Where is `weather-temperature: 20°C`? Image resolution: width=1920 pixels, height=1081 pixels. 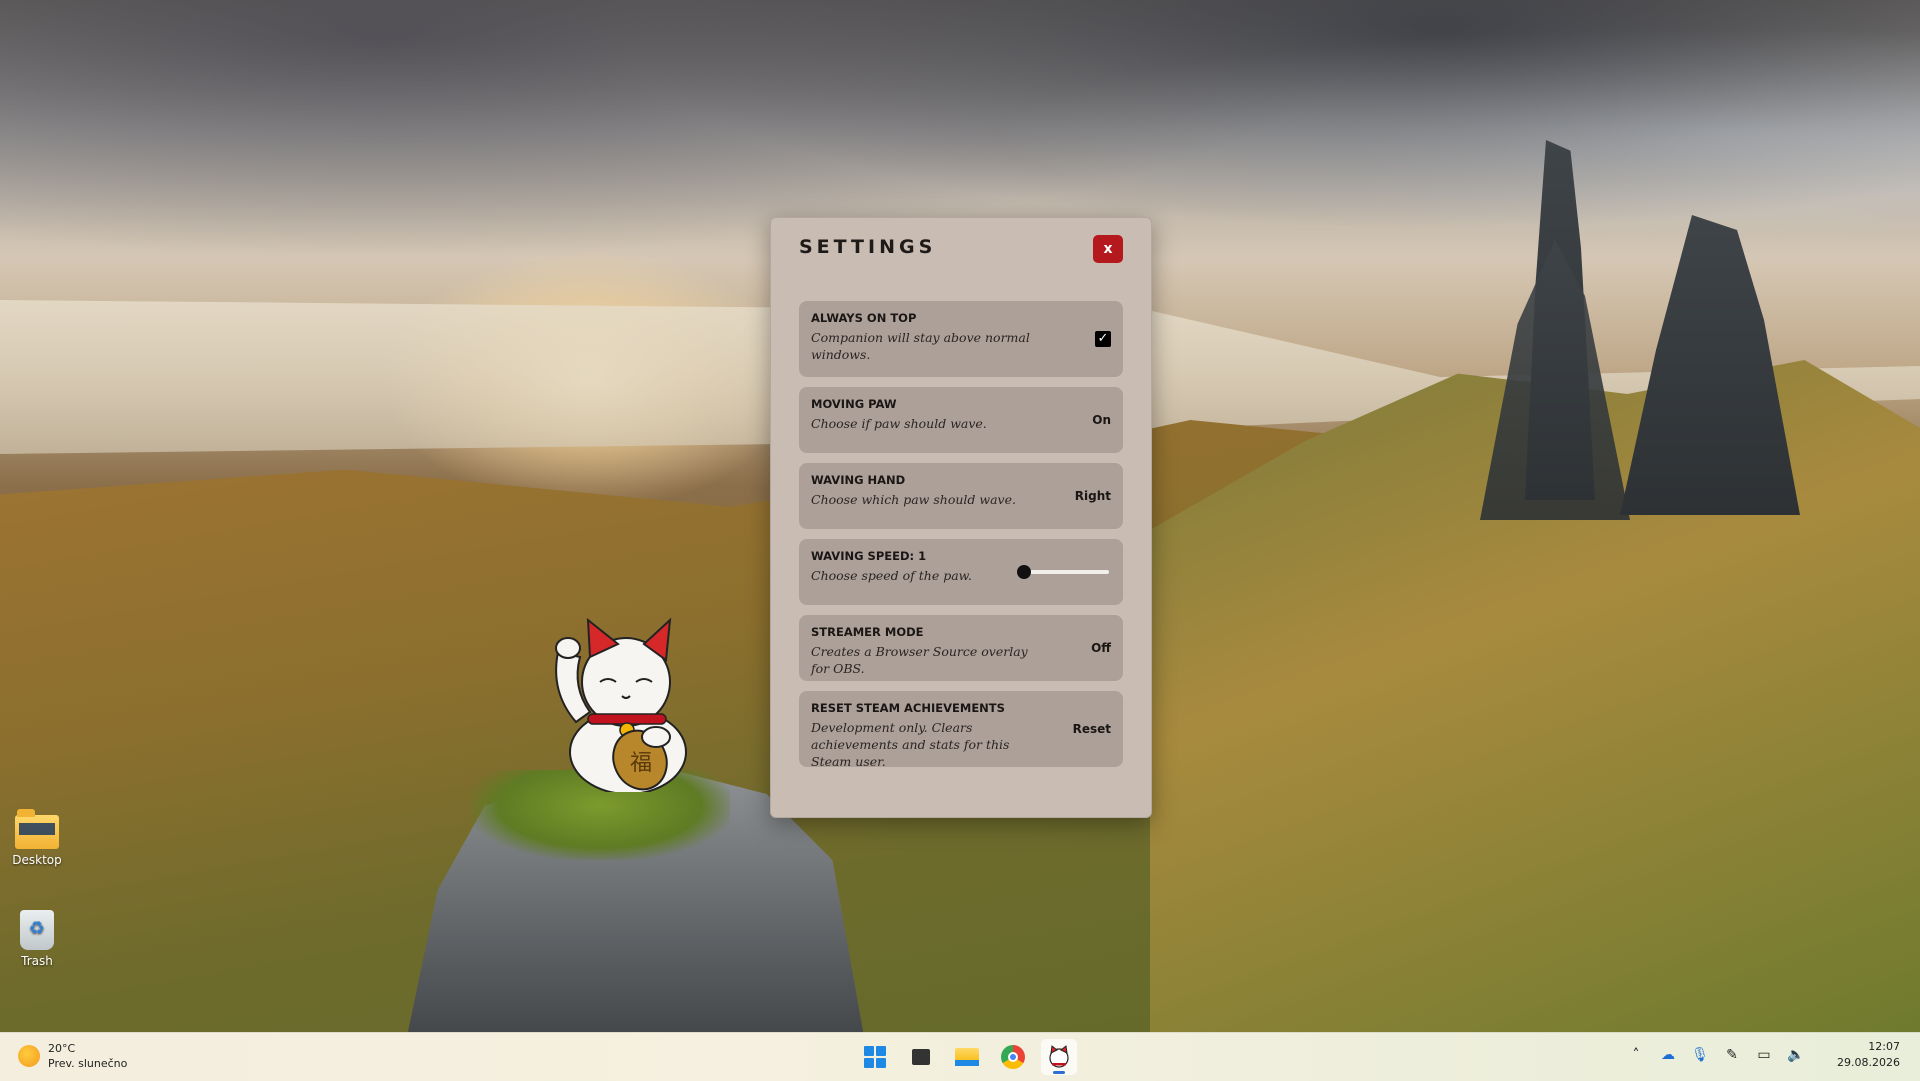
weather-temperature: 20°C is located at coordinates (62, 1048).